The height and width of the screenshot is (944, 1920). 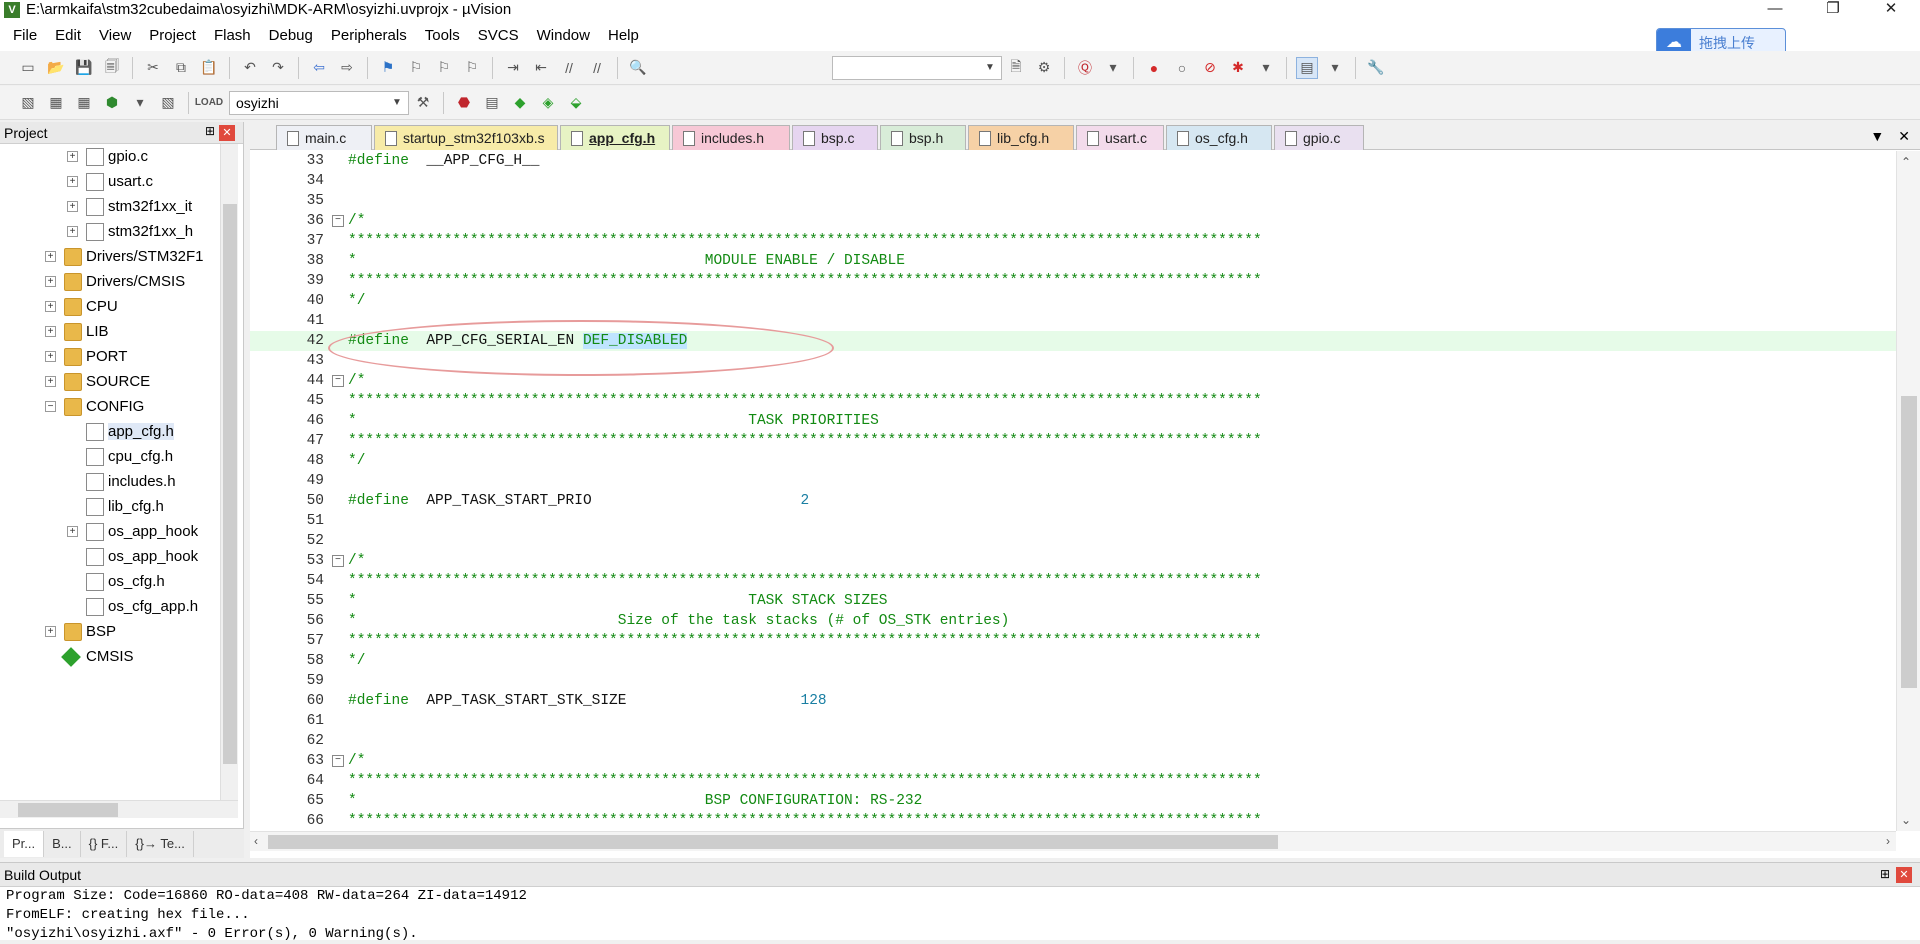 I want to click on tree-item: + Drivers/CMSIS, so click(x=110, y=281).